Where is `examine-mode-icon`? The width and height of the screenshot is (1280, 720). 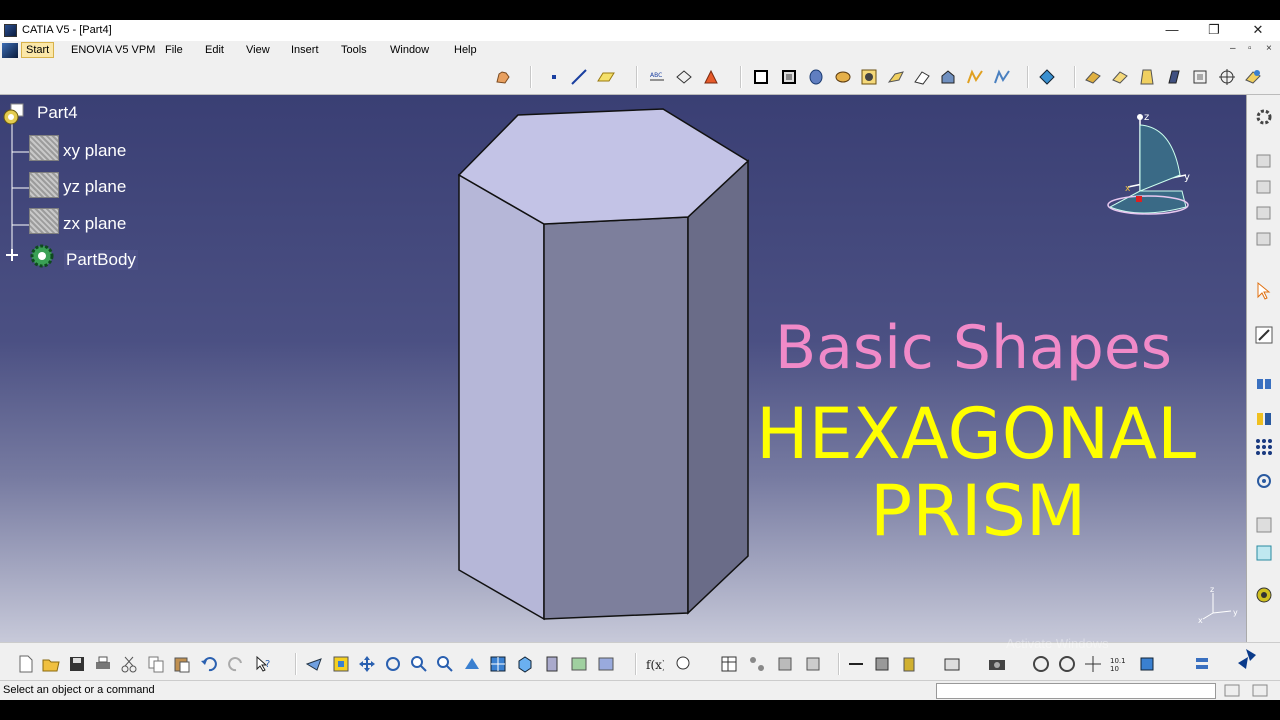 examine-mode-icon is located at coordinates (1041, 664).